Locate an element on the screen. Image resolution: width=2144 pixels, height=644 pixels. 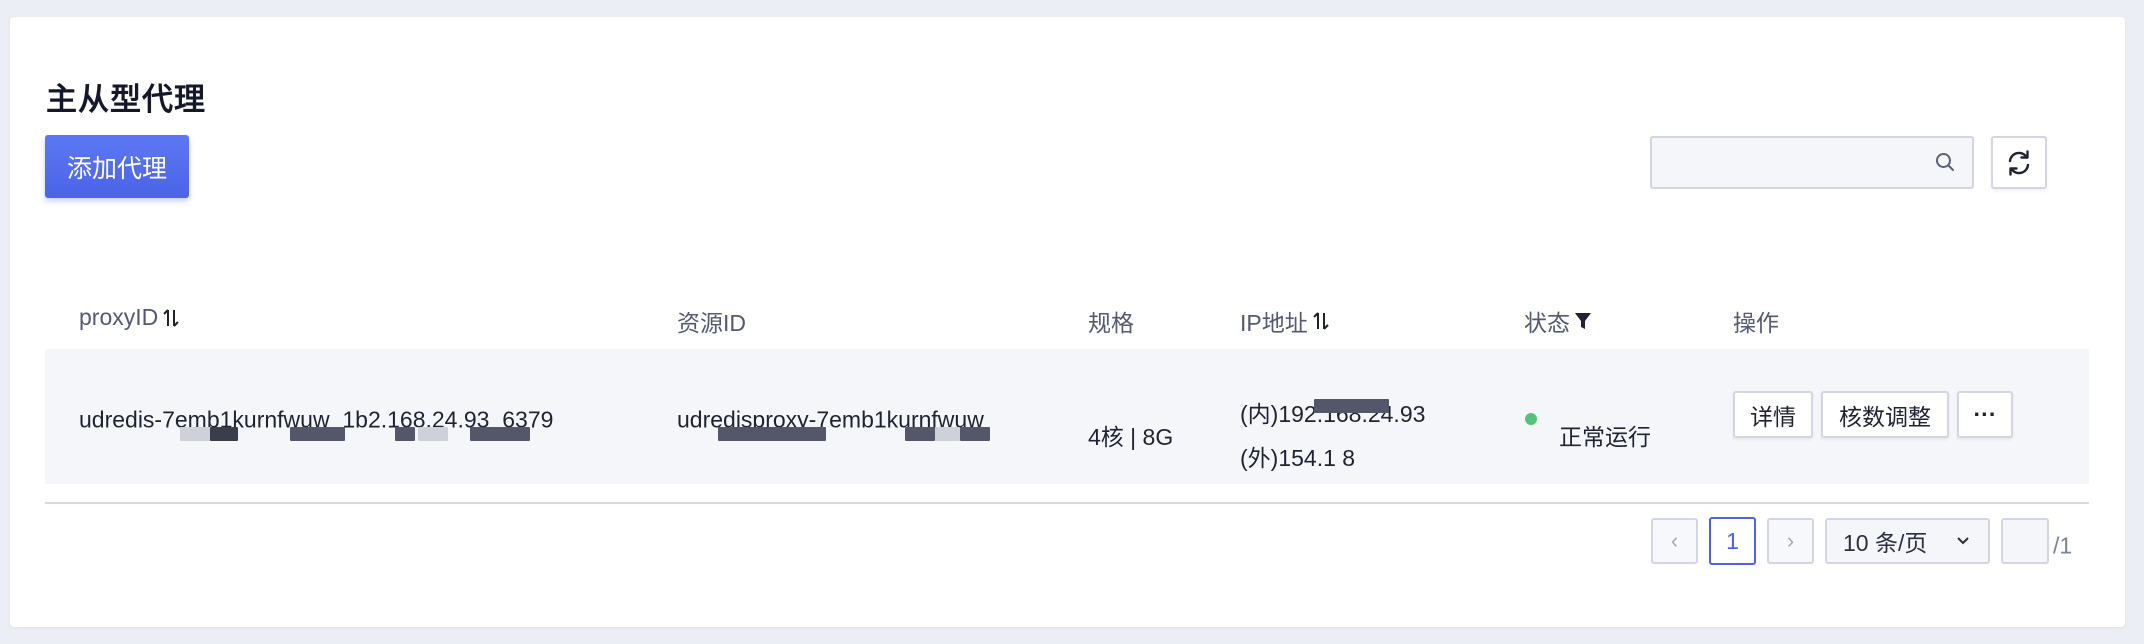
resize-cores-button: 核数调整 is located at coordinates (1885, 414).